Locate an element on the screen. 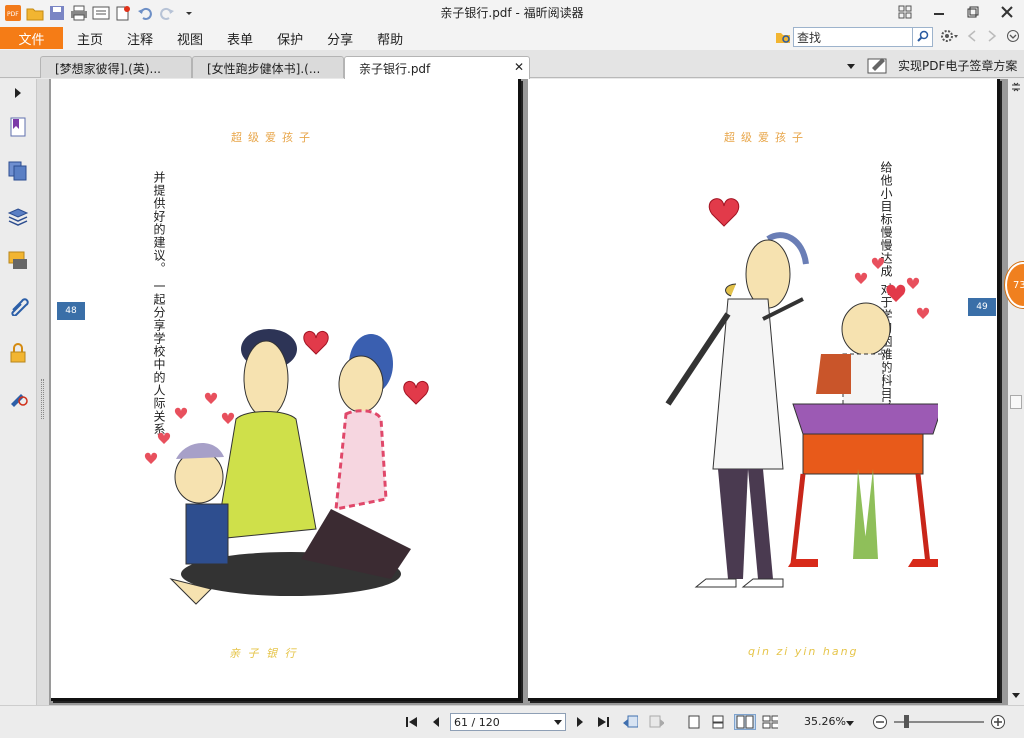 This screenshot has height=738, width=1024. split-view-icon is located at coordinates (1016, 88).